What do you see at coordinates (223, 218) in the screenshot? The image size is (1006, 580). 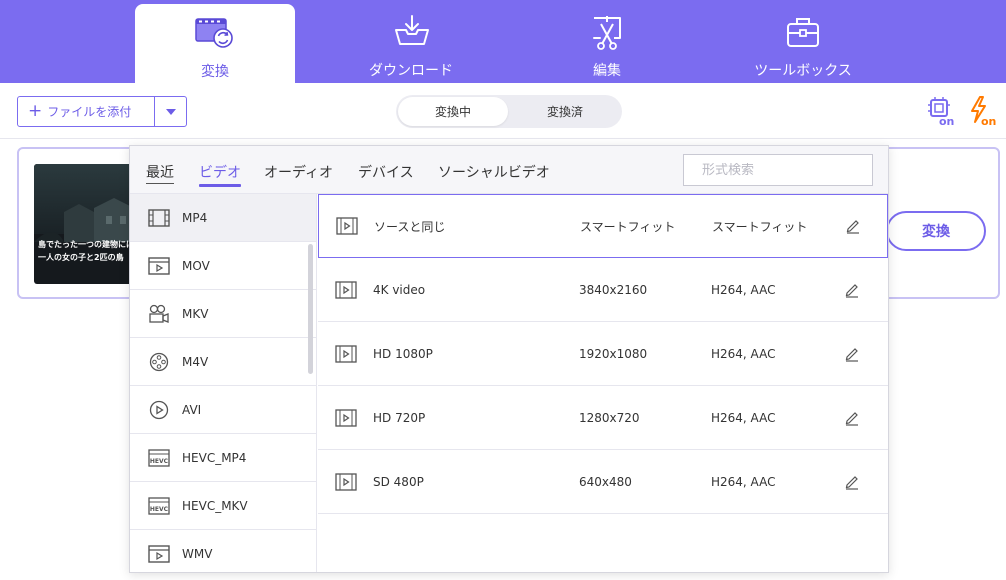 I see `format-item-mp4: MP4` at bounding box center [223, 218].